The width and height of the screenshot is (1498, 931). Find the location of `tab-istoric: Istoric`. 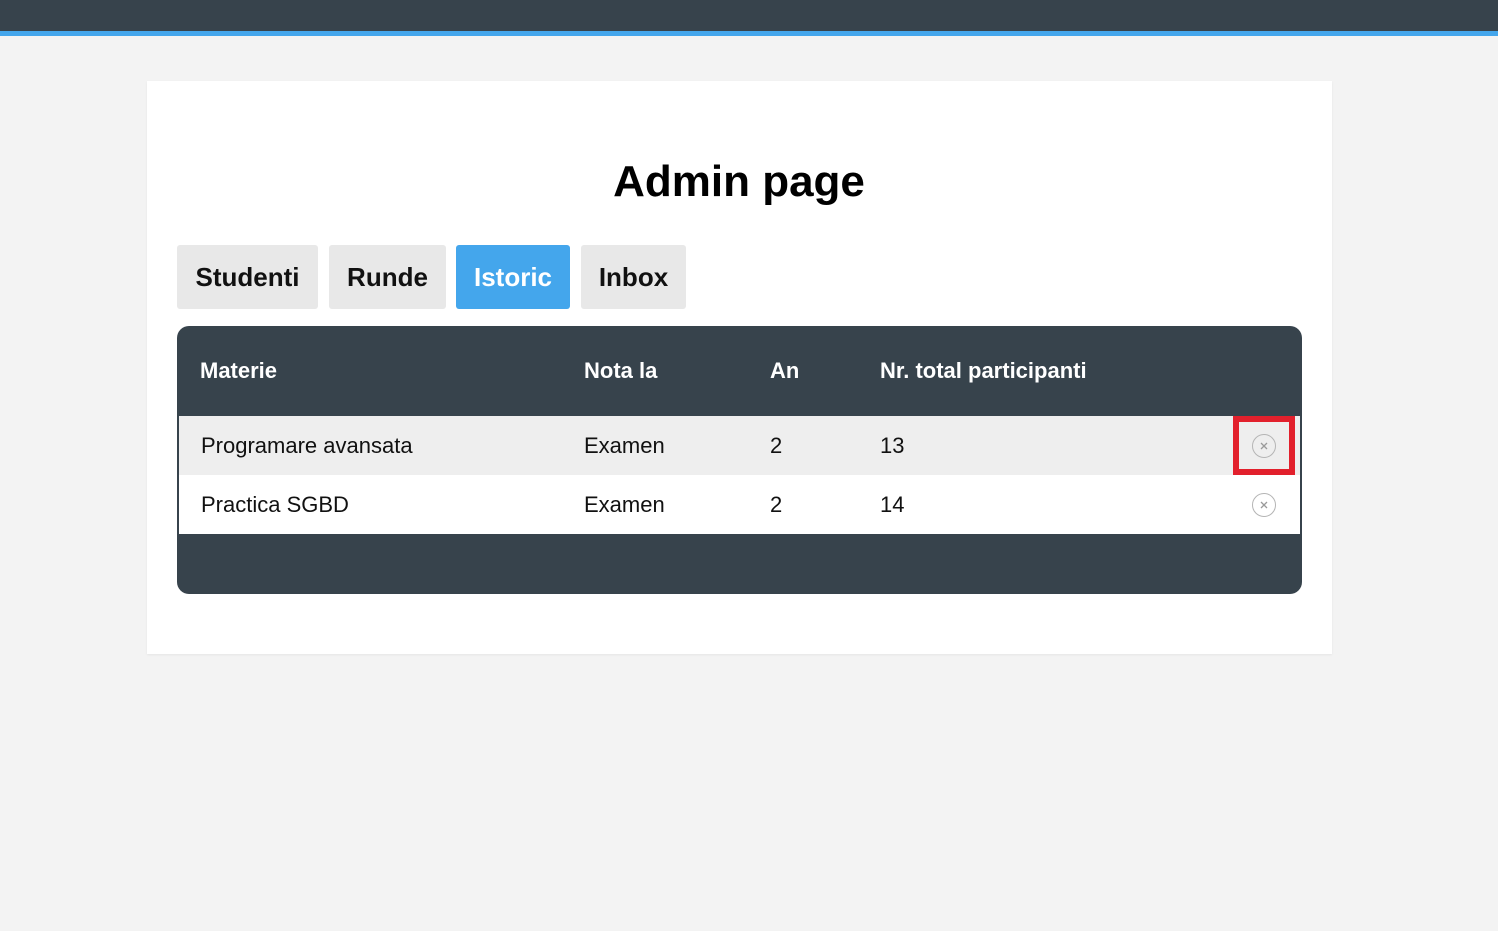

tab-istoric: Istoric is located at coordinates (513, 277).